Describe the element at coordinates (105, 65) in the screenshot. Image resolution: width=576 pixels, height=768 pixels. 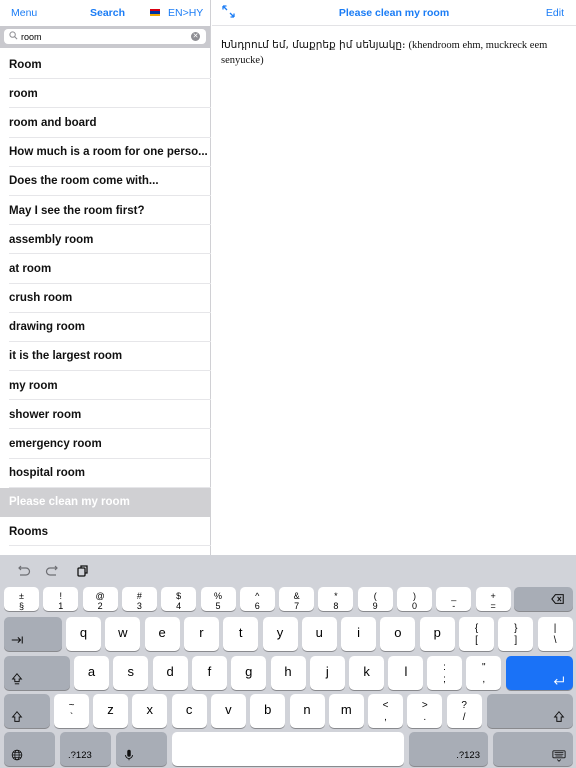
I see `result-row: Room` at that location.